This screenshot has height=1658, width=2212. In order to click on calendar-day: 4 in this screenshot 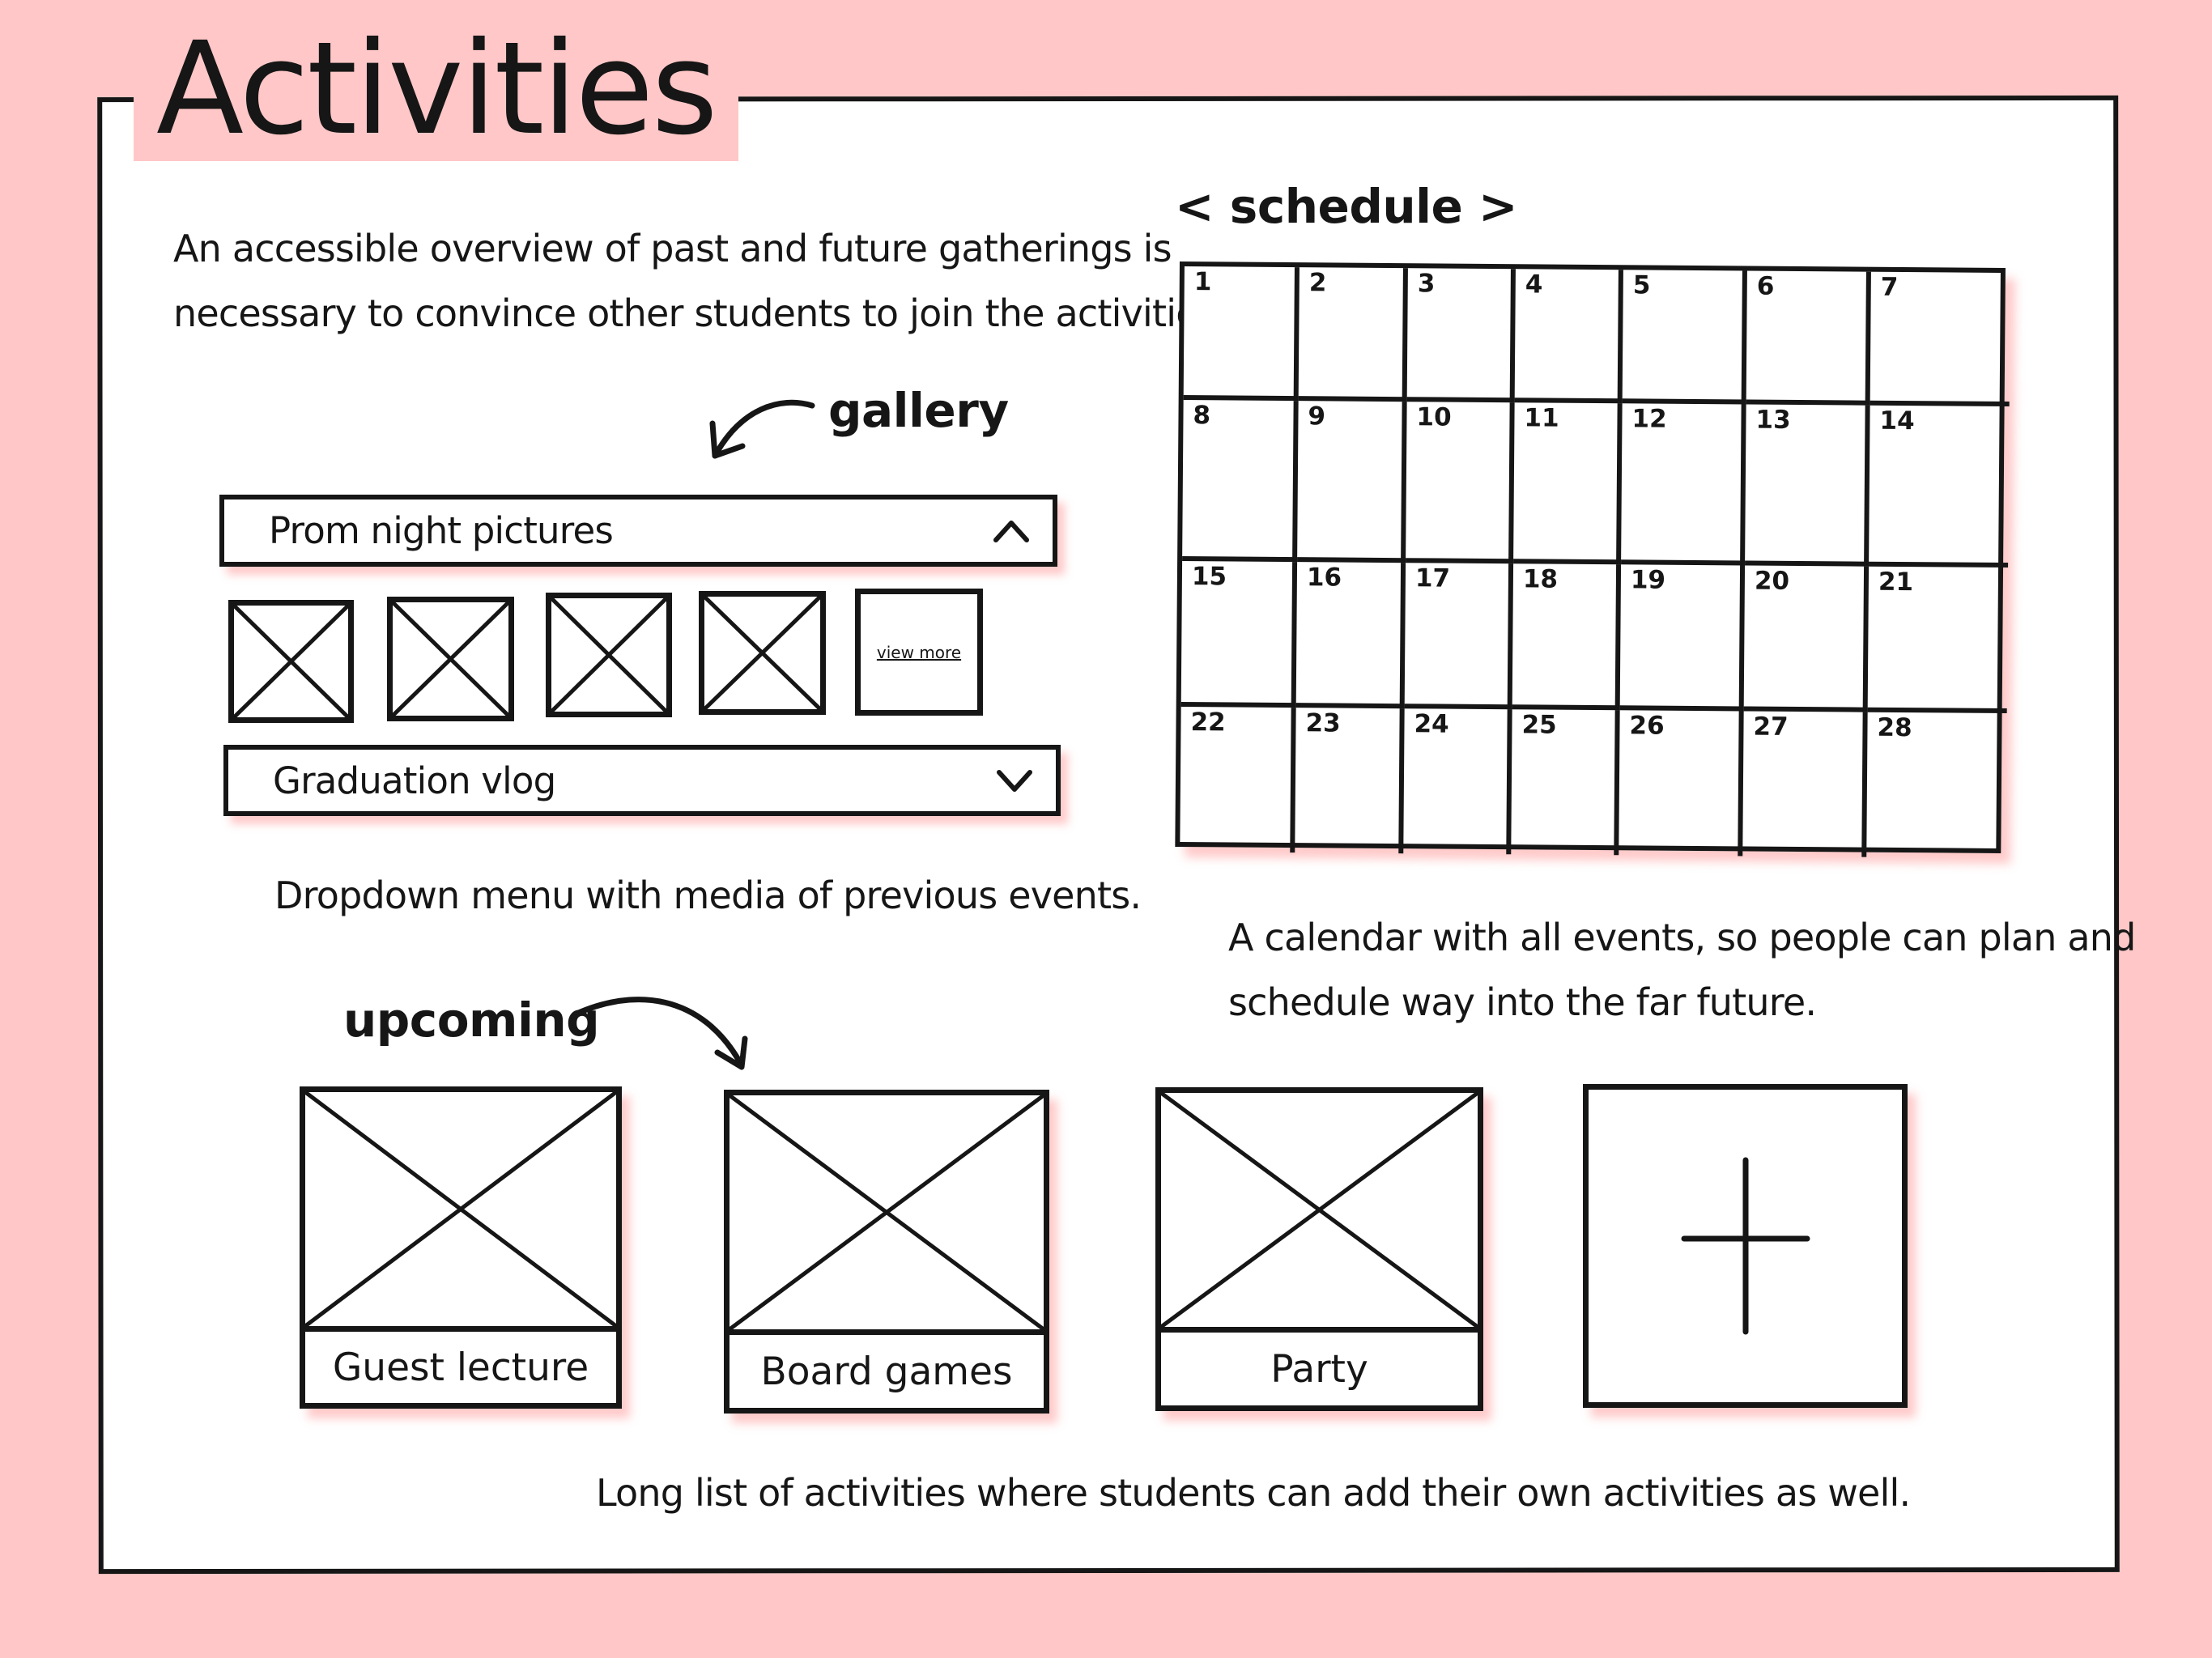, I will do `click(1569, 336)`.